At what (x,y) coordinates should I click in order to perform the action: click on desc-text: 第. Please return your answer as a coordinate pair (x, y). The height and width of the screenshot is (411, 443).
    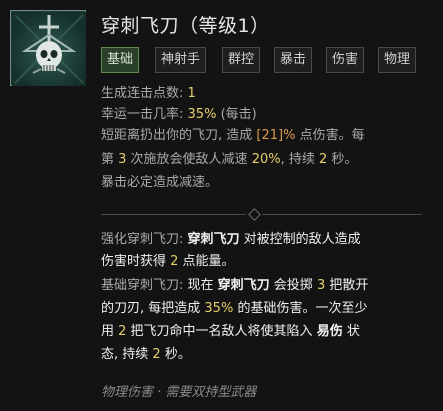
    Looking at the image, I should click on (110, 159).